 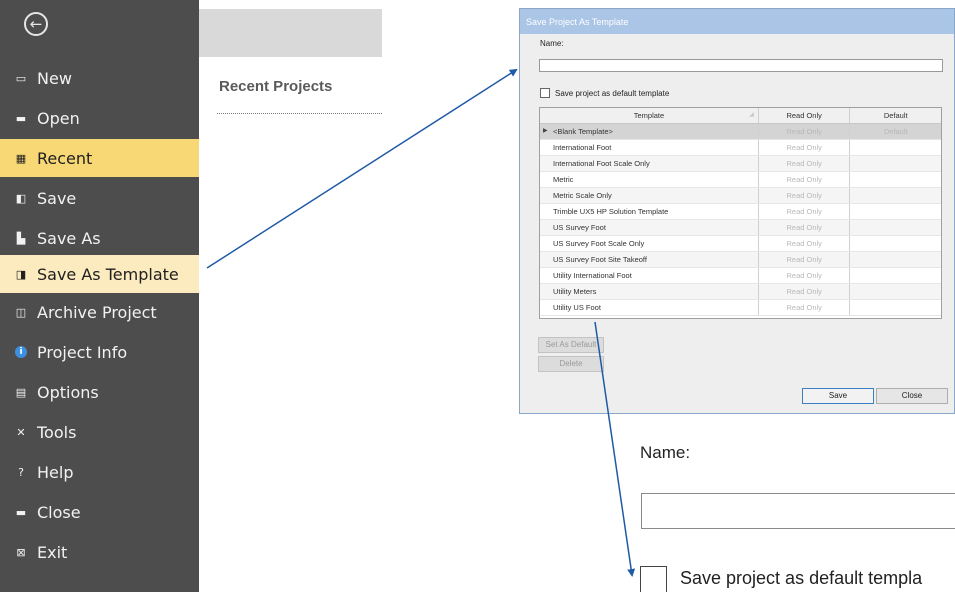 What do you see at coordinates (362, 168) in the screenshot?
I see `arrow-to-dialog` at bounding box center [362, 168].